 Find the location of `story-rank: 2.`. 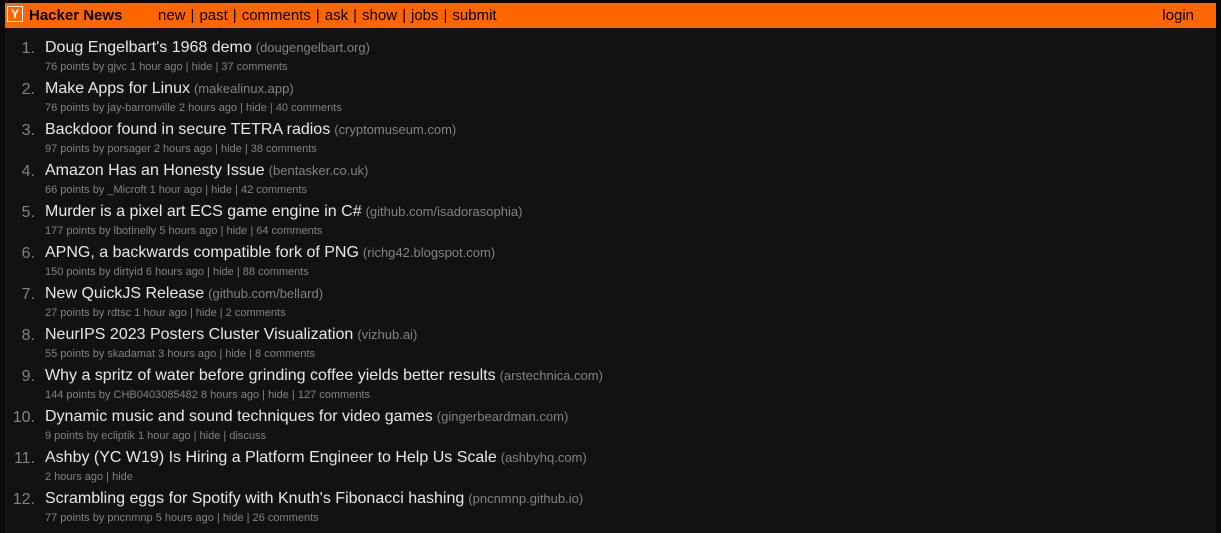

story-rank: 2. is located at coordinates (28, 89).